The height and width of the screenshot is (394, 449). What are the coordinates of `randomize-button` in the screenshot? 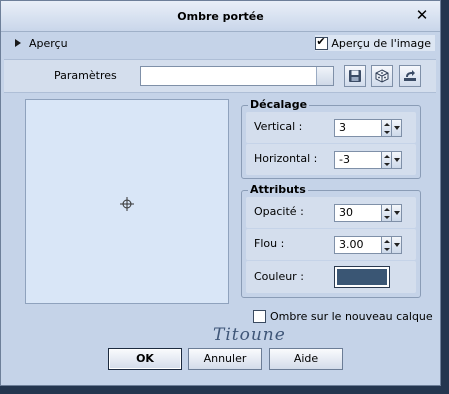 It's located at (382, 76).